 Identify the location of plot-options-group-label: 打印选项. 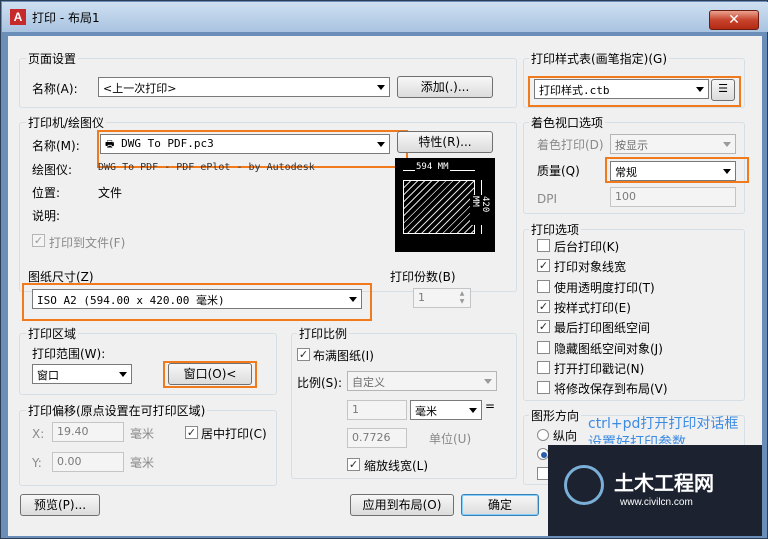
(555, 229).